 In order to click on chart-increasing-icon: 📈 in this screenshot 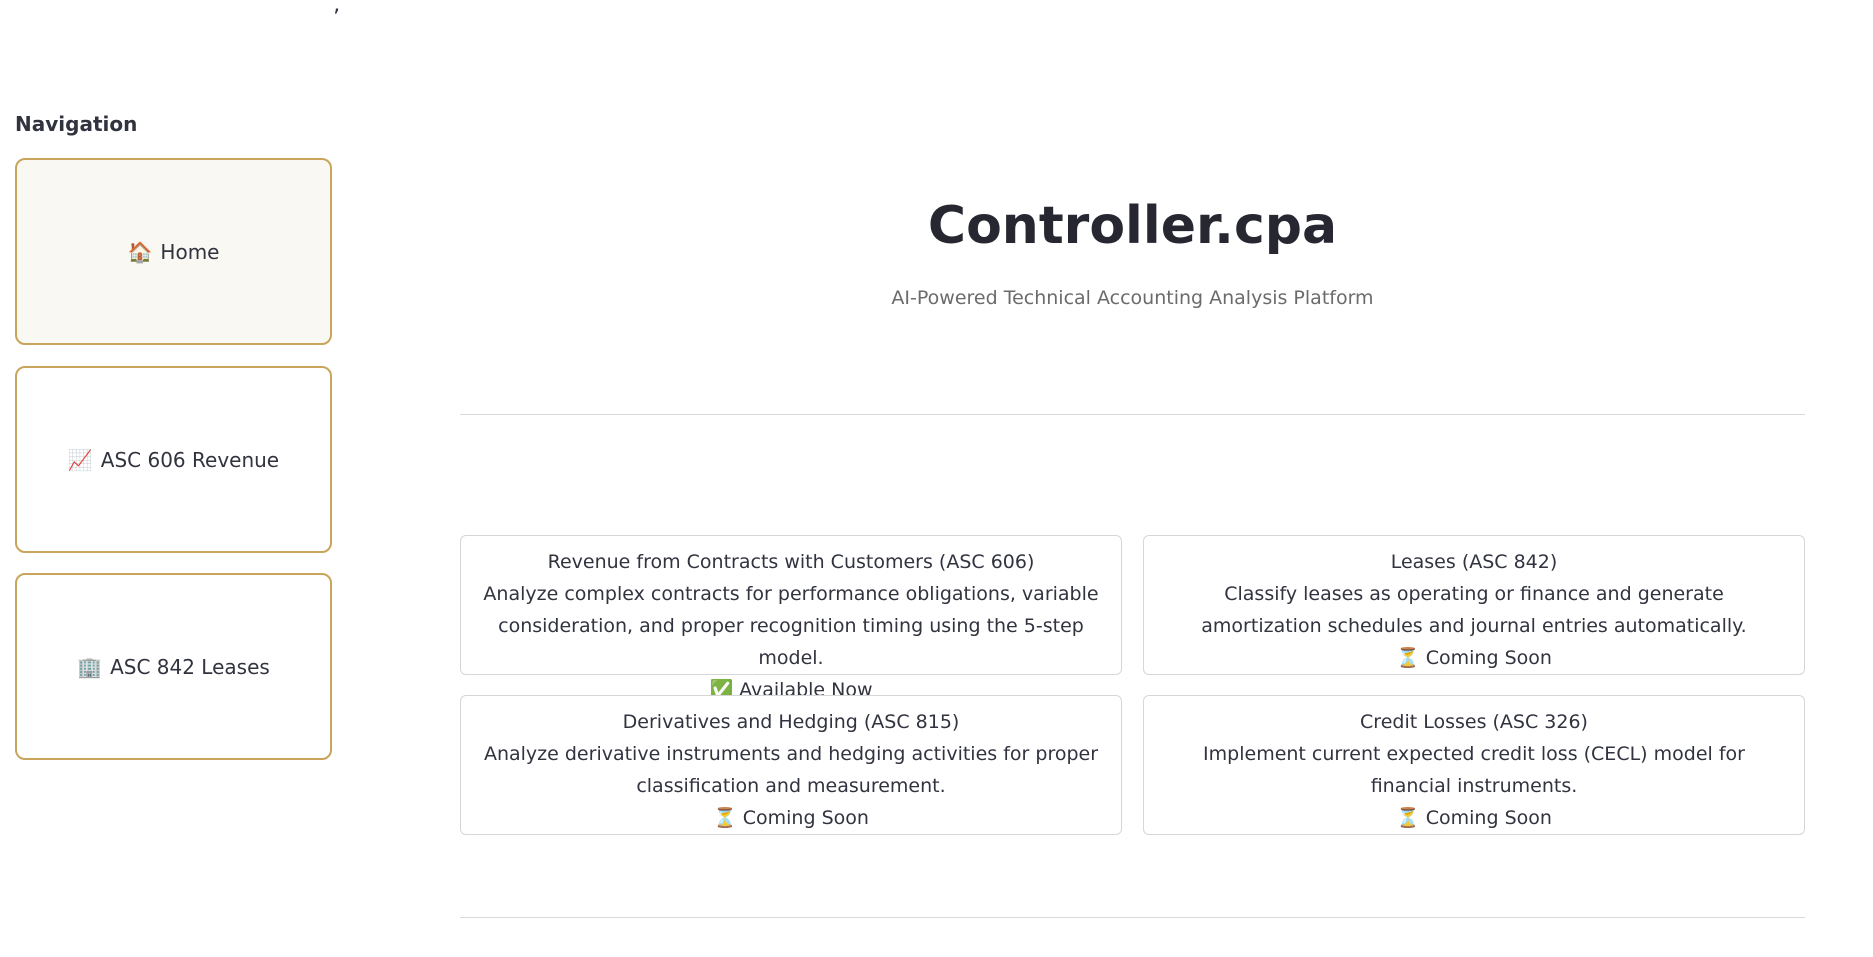, I will do `click(80, 459)`.